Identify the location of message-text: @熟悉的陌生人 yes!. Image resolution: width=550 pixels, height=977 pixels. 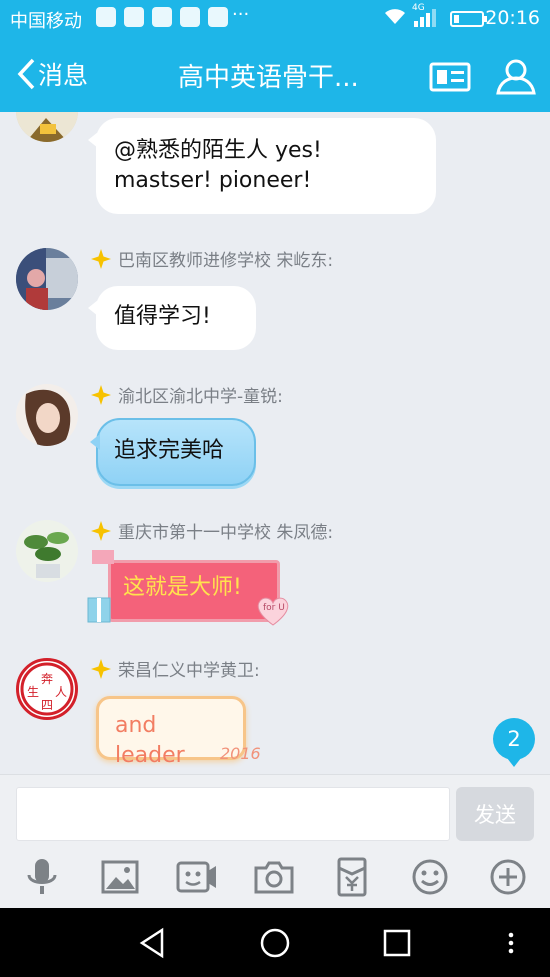
(218, 150).